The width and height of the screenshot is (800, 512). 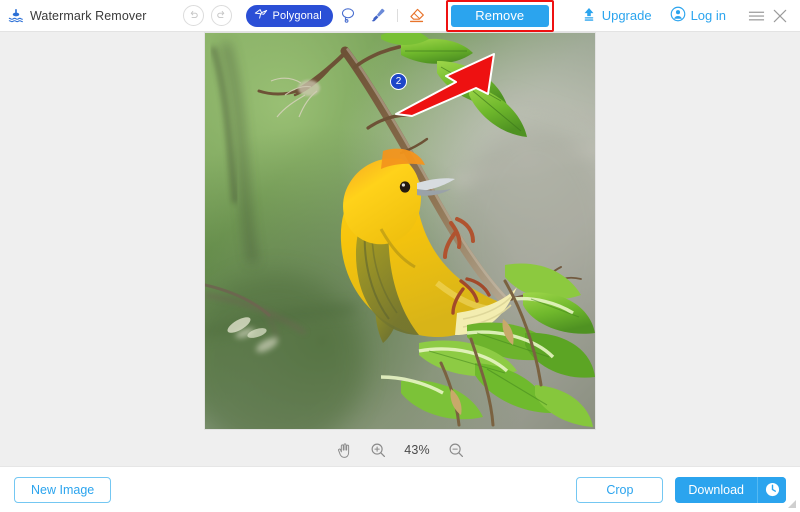 I want to click on undo-button, so click(x=193, y=15).